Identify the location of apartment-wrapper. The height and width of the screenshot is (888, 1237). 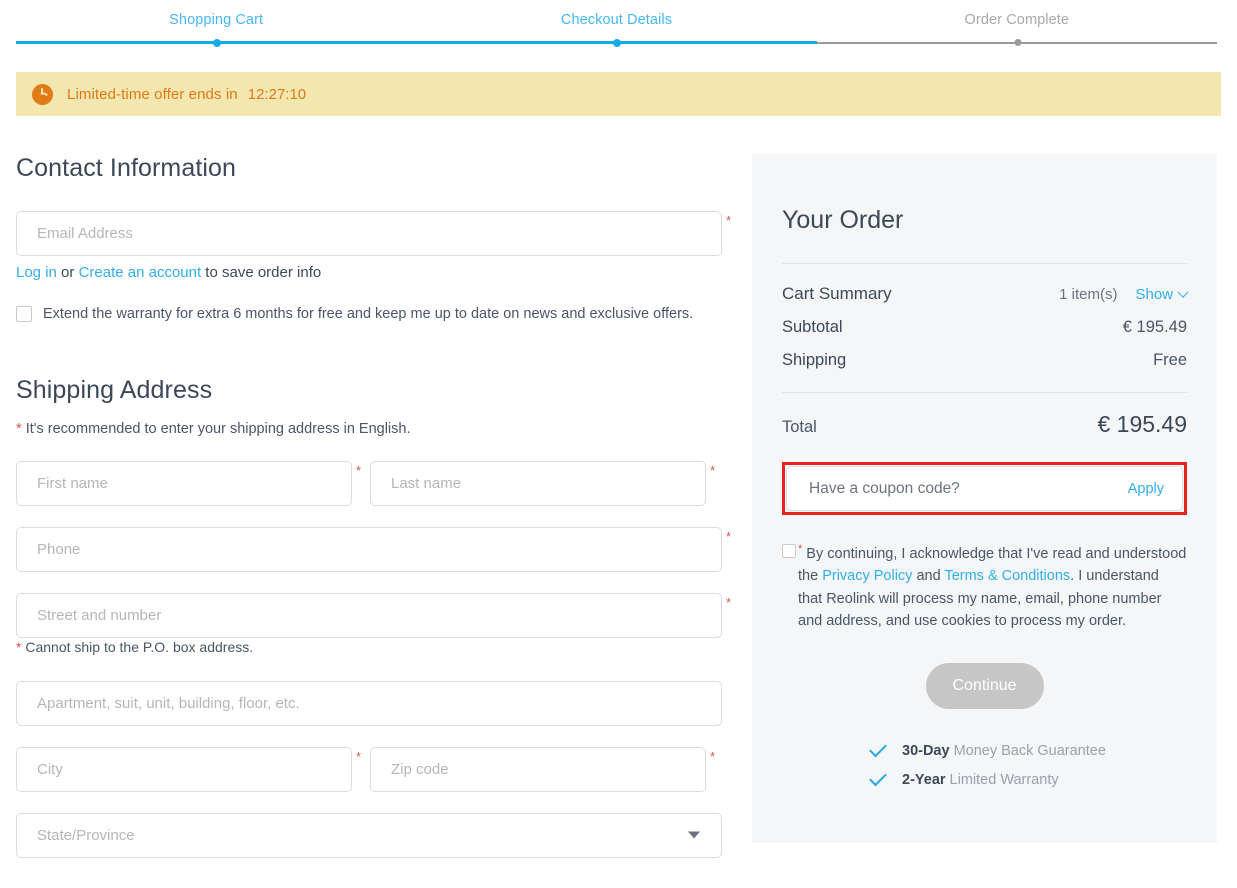
(369, 703).